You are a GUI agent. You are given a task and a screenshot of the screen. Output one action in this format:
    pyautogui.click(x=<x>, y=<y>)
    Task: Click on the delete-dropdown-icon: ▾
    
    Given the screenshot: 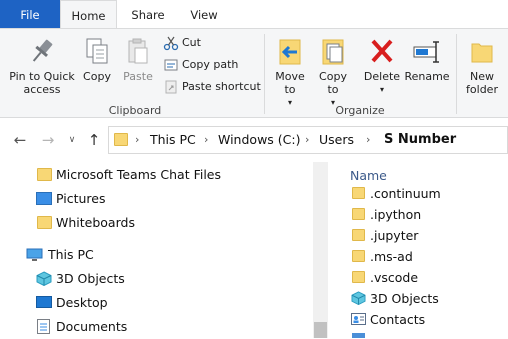 What is the action you would take?
    pyautogui.click(x=381, y=89)
    